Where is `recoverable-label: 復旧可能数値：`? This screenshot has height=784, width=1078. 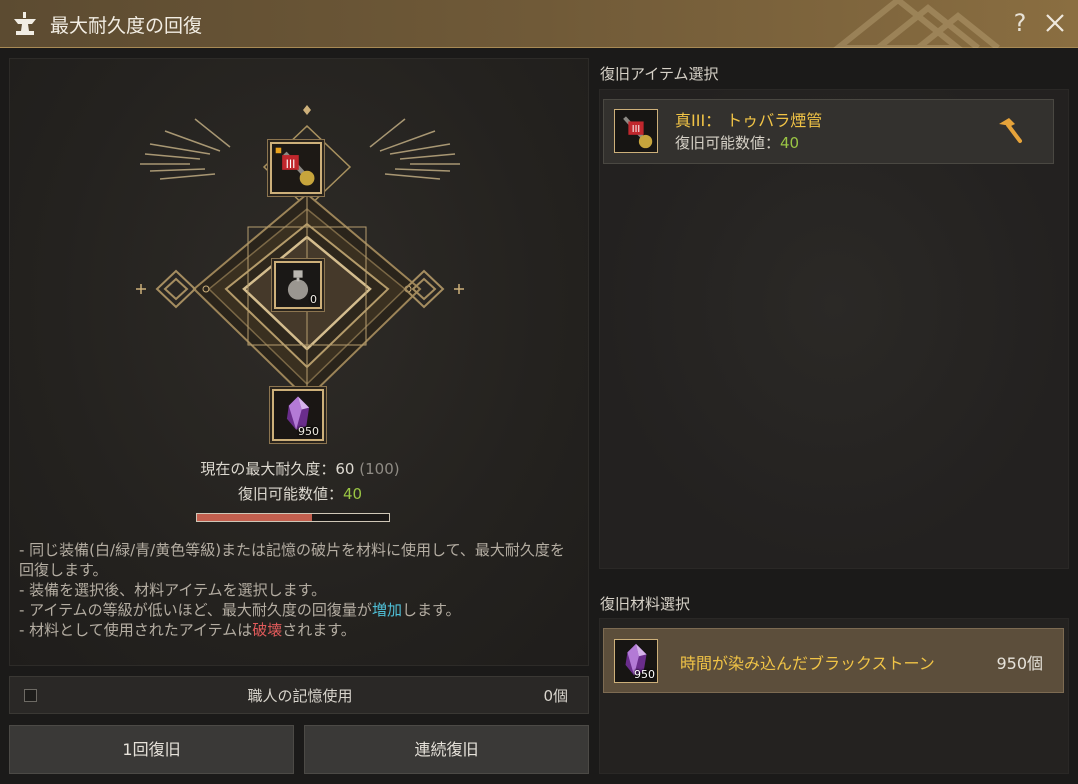 recoverable-label: 復旧可能数値： is located at coordinates (290, 494).